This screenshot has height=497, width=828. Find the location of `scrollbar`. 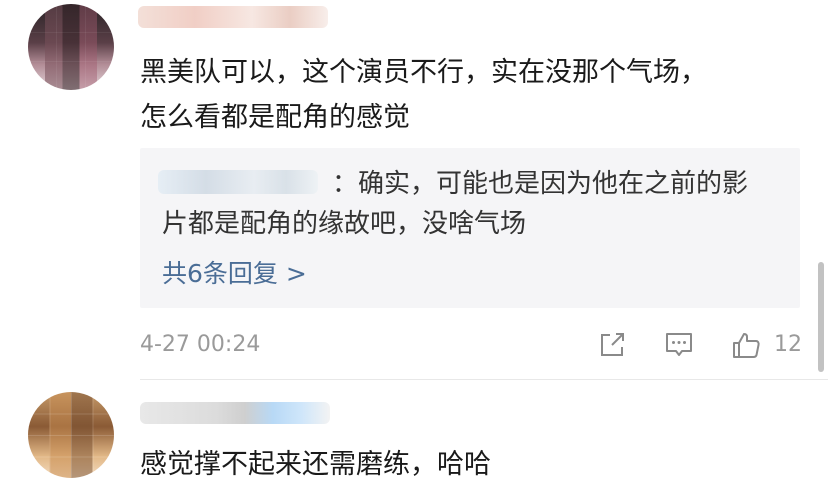

scrollbar is located at coordinates (821, 317).